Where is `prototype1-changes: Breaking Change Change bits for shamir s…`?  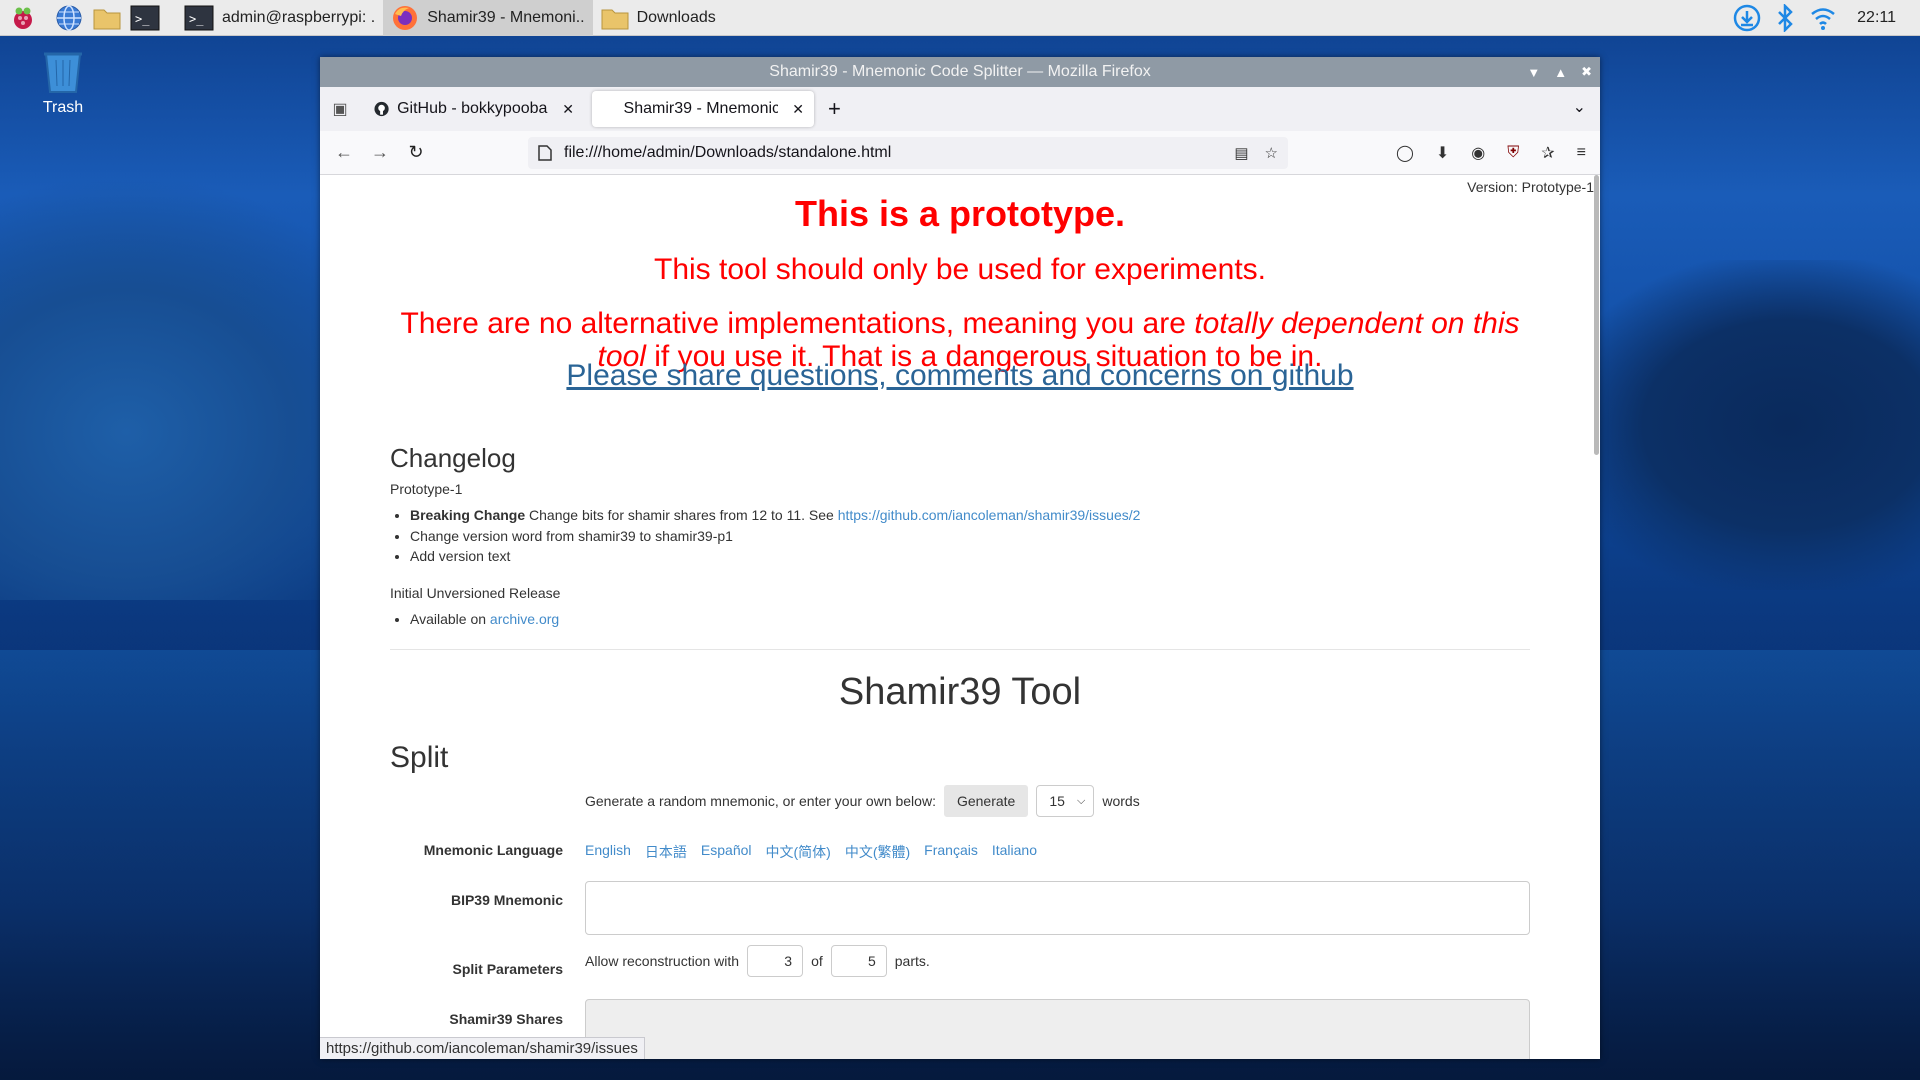
prototype1-changes: Breaking Change Change bits for shamir s… is located at coordinates (775, 536).